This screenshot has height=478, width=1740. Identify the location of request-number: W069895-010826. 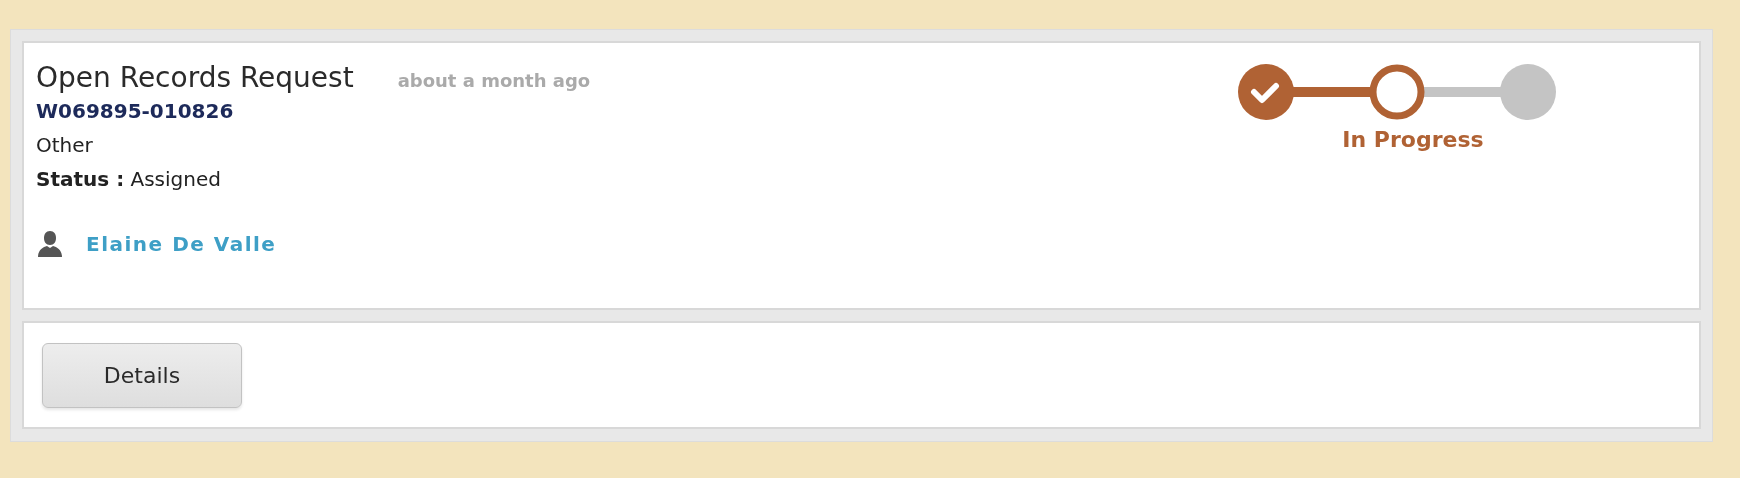
(135, 111).